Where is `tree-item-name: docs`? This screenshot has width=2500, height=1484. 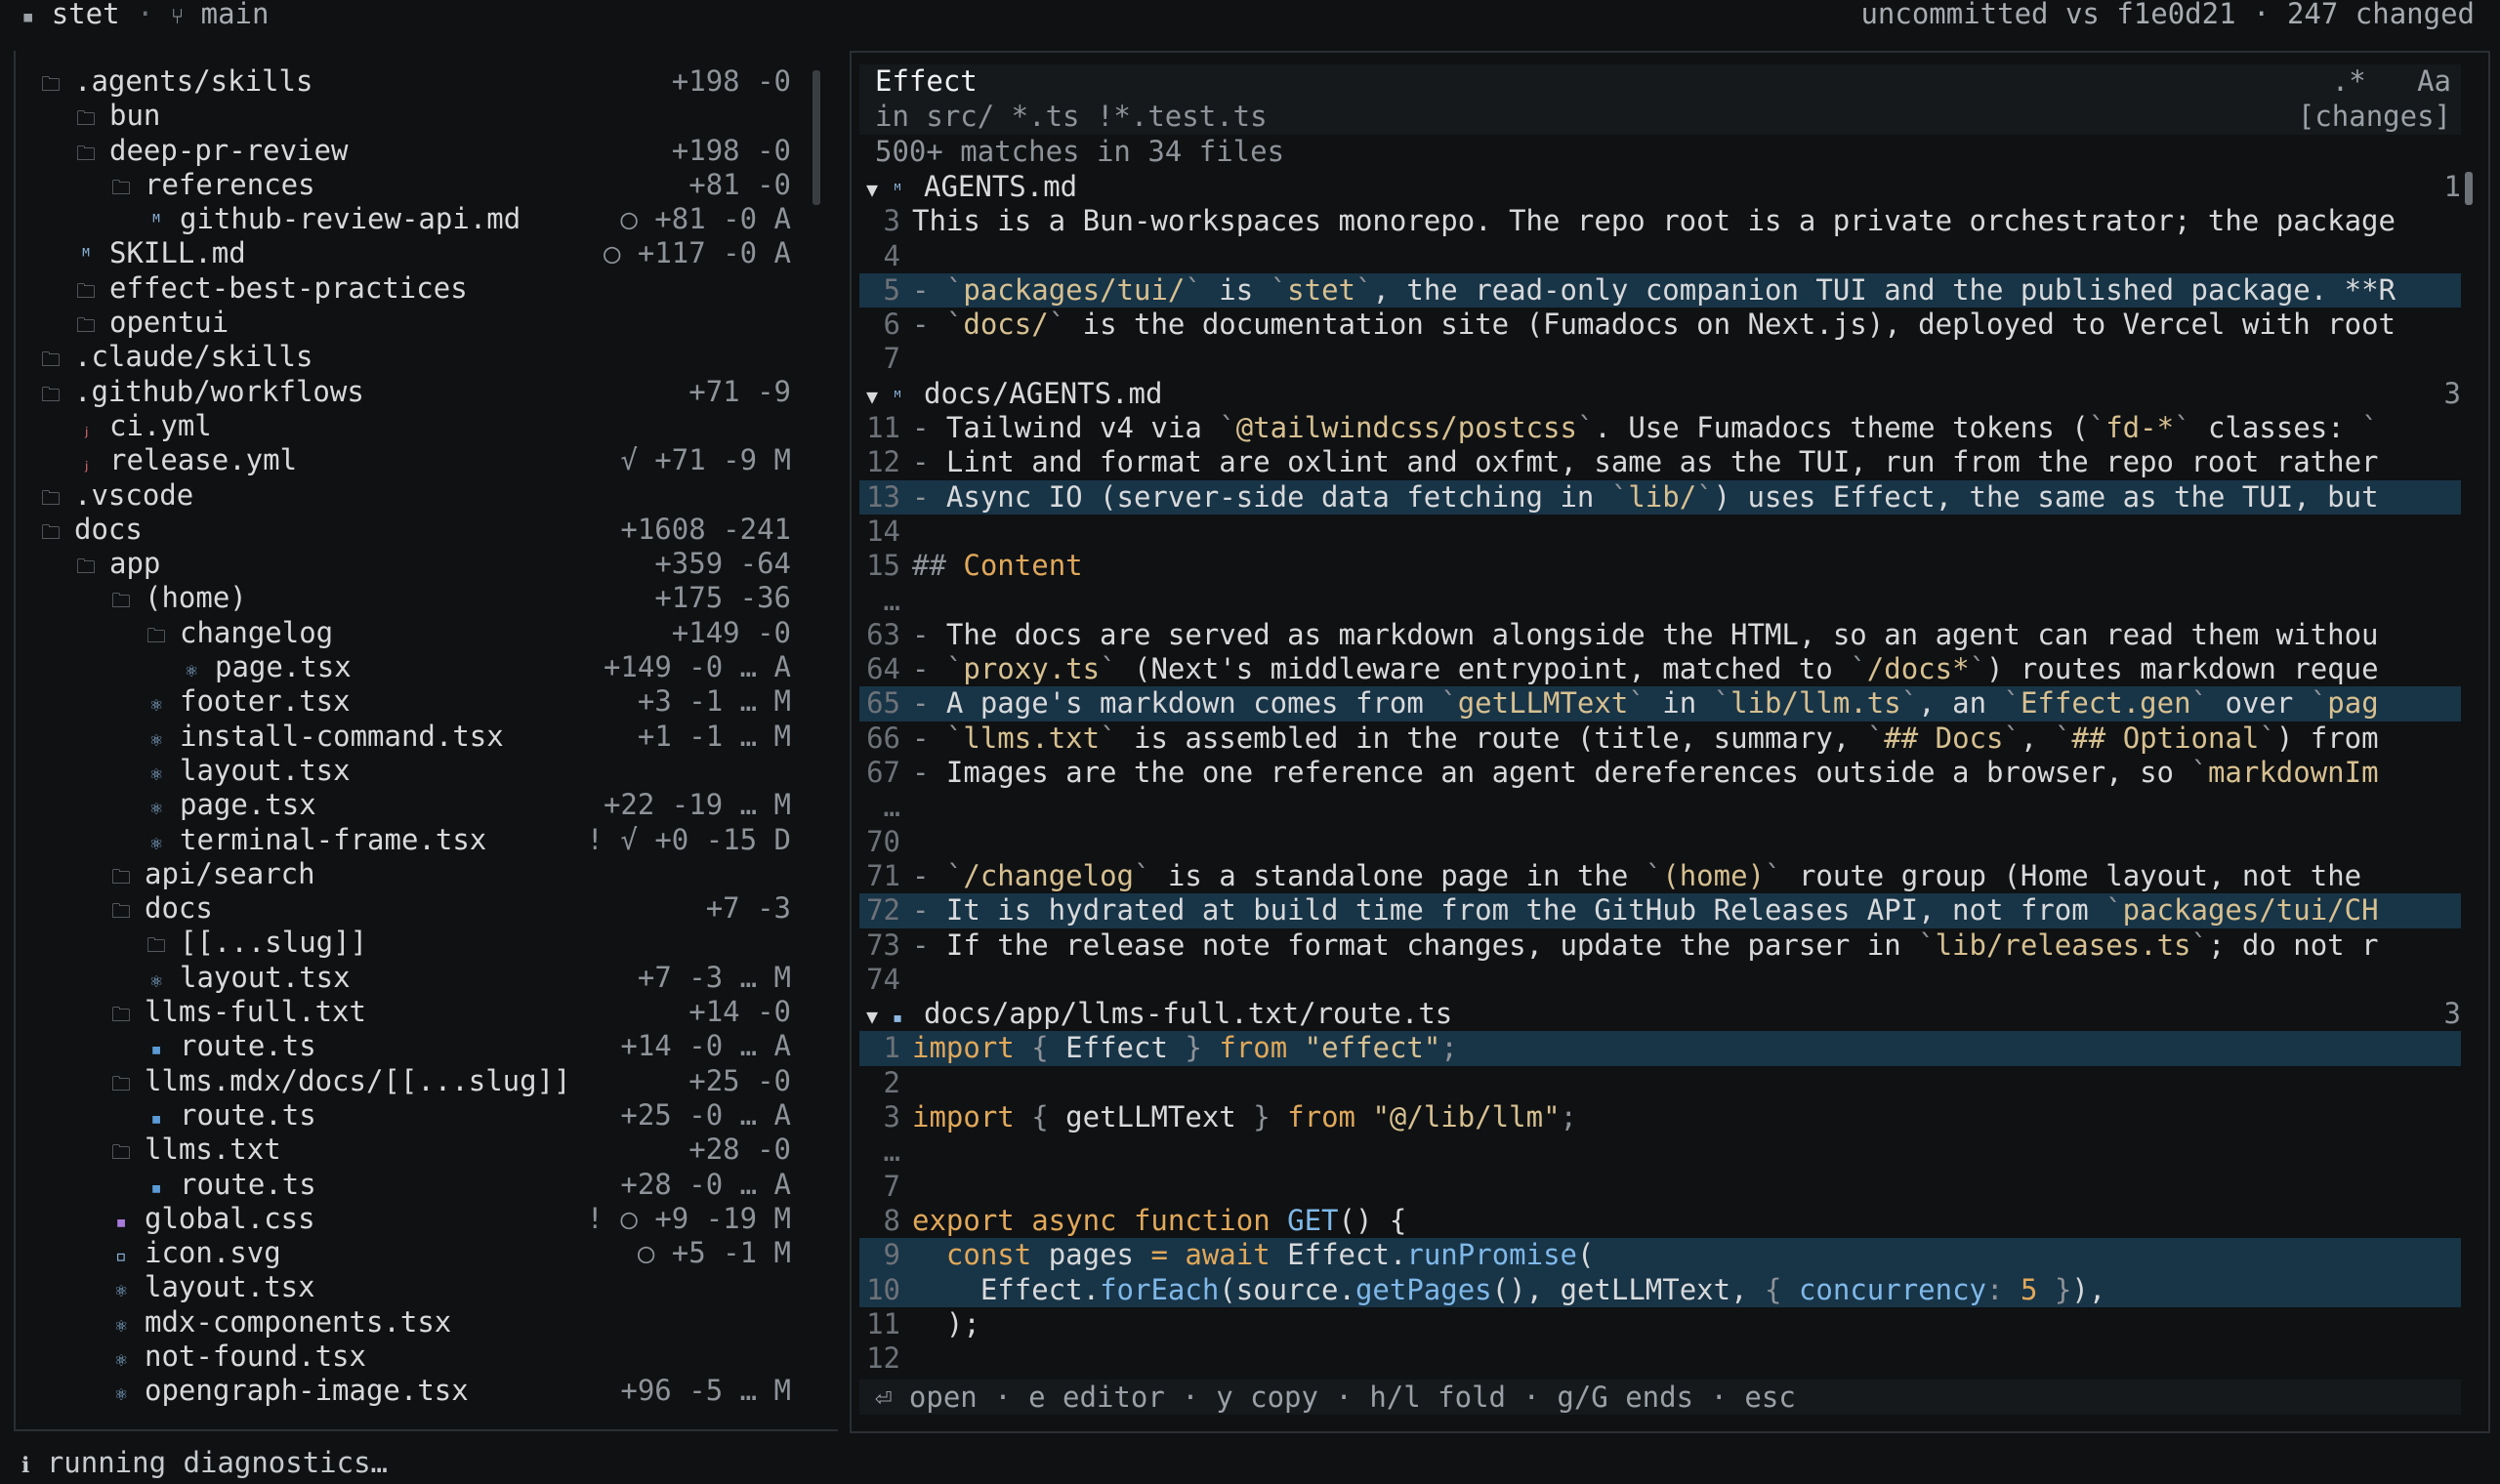 tree-item-name: docs is located at coordinates (179, 909).